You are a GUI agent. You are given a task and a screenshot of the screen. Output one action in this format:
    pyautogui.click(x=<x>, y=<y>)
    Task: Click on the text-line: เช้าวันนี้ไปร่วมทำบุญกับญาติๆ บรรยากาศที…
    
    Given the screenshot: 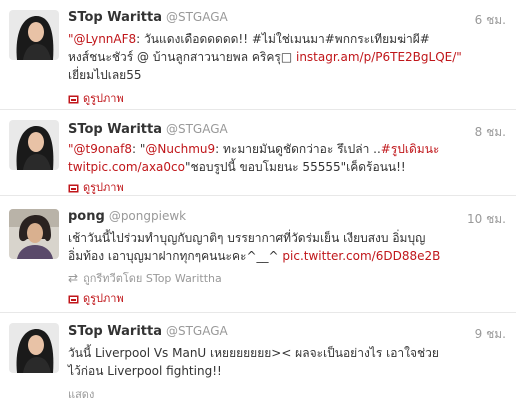 What is the action you would take?
    pyautogui.click(x=288, y=238)
    